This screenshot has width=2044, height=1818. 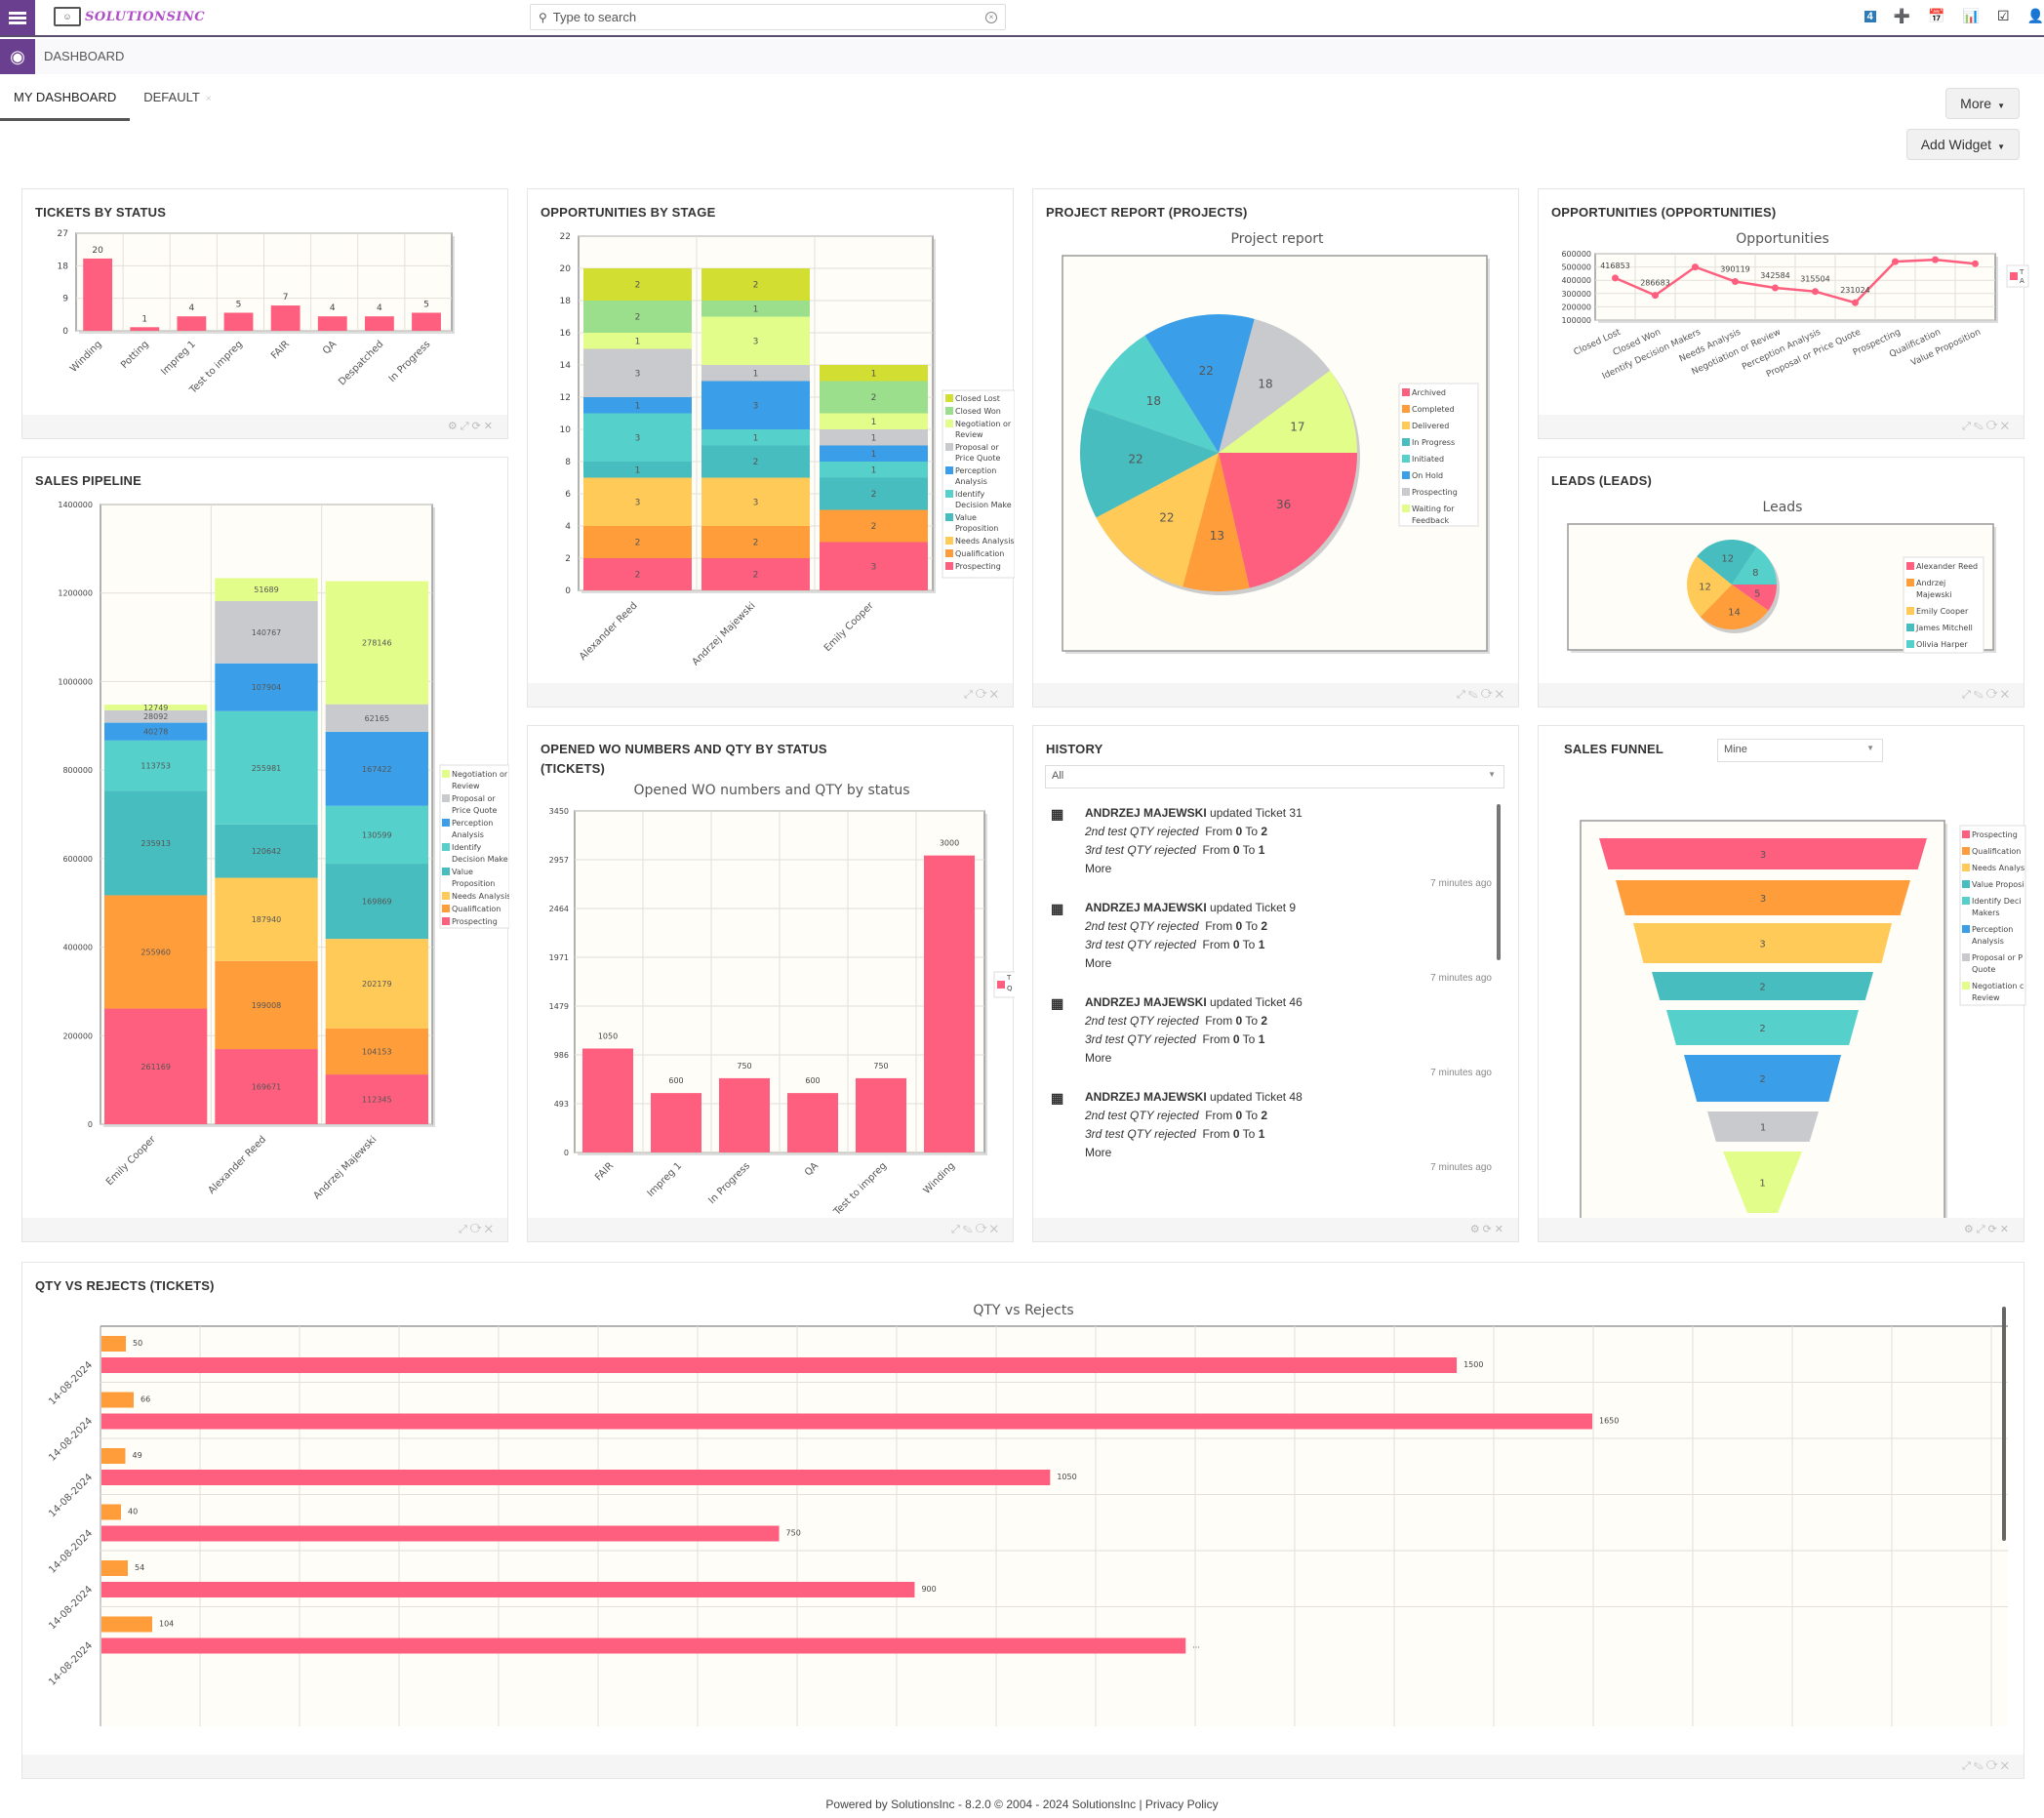 I want to click on bar, so click(x=285, y=318).